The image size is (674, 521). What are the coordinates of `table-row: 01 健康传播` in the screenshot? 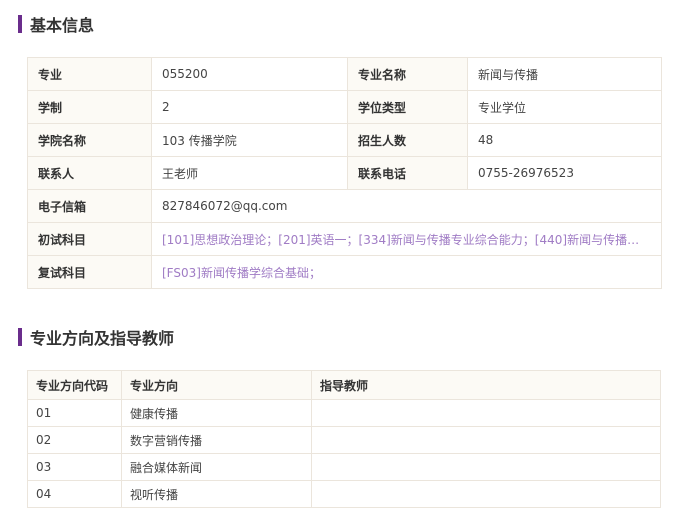 It's located at (344, 413).